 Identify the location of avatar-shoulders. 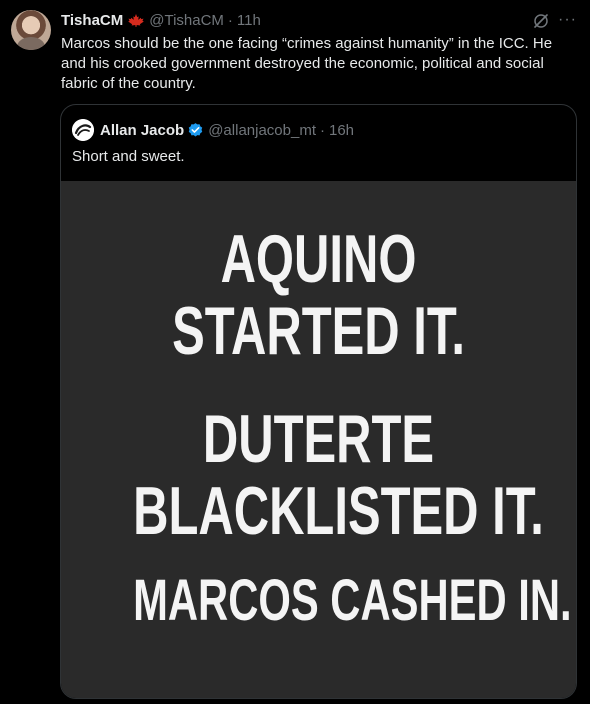
(31, 43).